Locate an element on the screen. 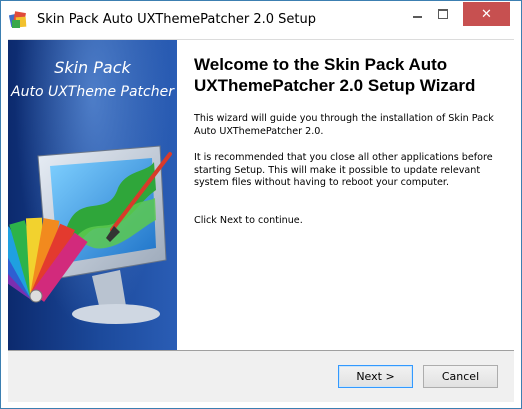 The image size is (522, 409). monitor-palette-artwork is located at coordinates (90, 234).